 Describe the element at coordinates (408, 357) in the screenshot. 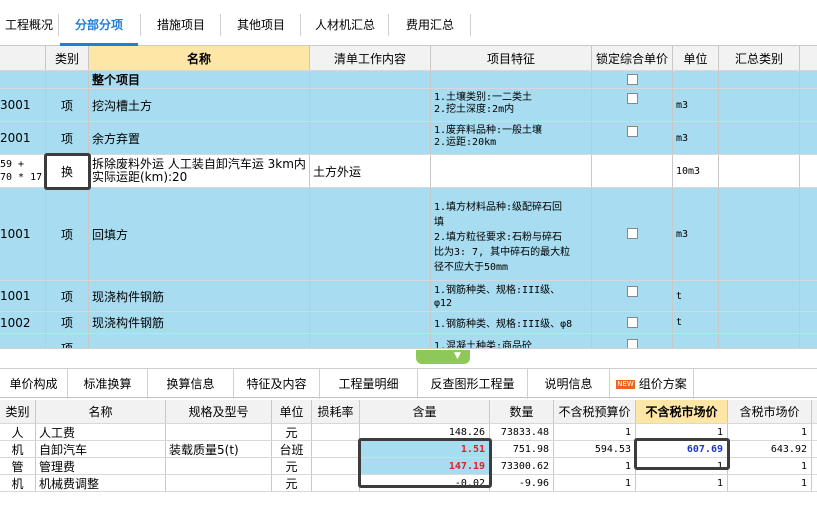

I see `panel-splitter` at that location.